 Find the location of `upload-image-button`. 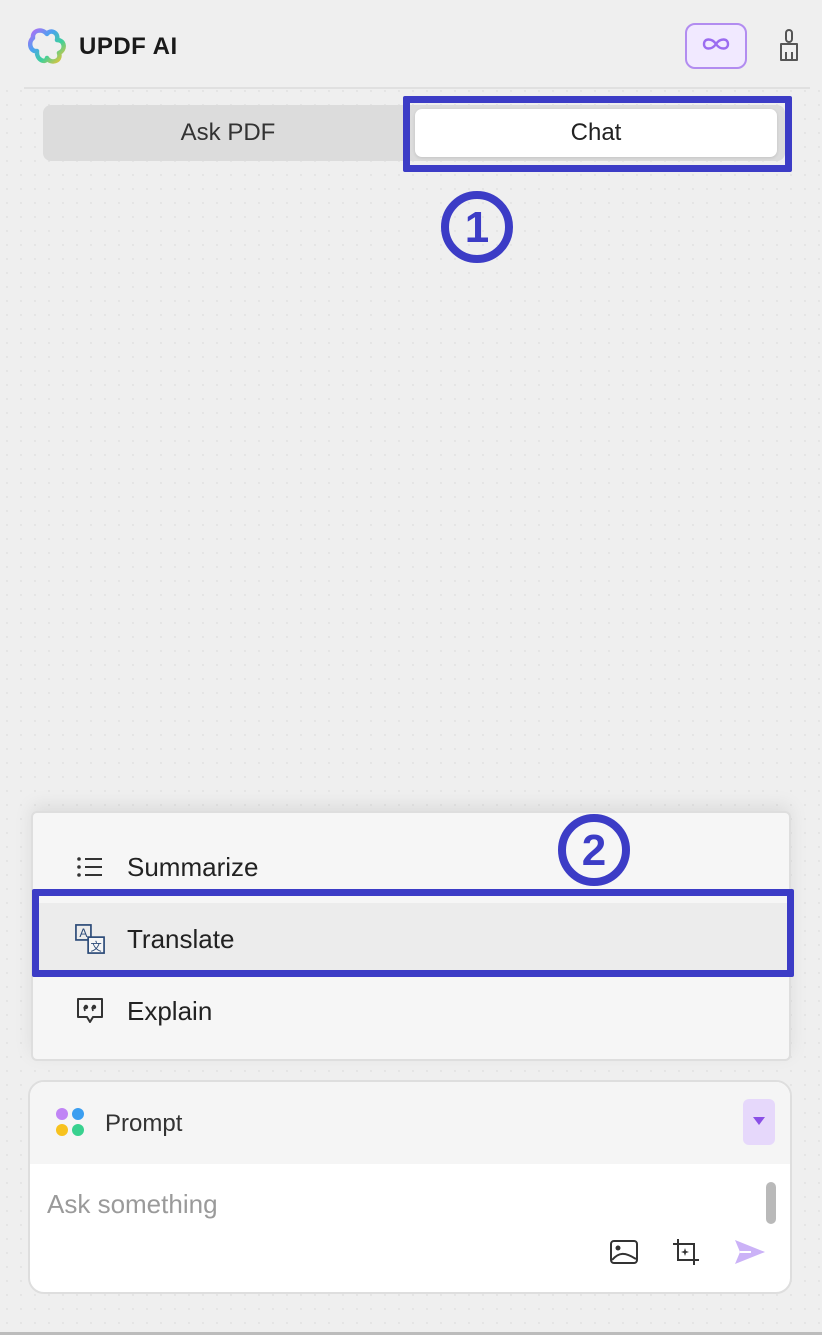

upload-image-button is located at coordinates (624, 1254).